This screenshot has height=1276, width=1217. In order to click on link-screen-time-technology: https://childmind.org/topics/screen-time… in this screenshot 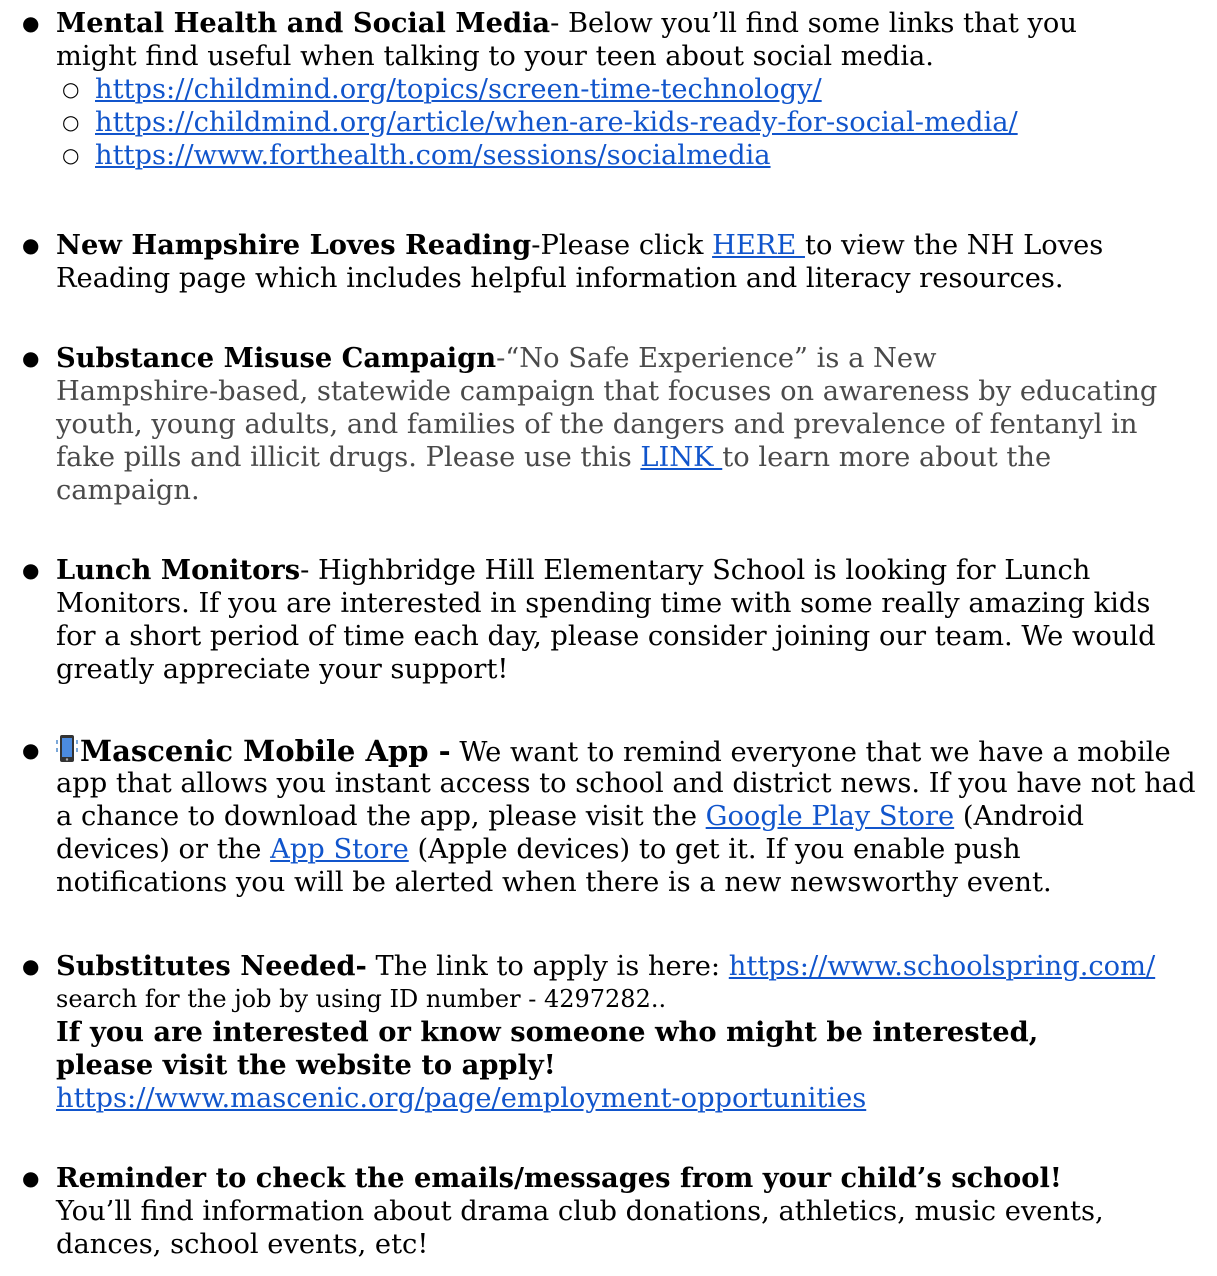, I will do `click(458, 89)`.